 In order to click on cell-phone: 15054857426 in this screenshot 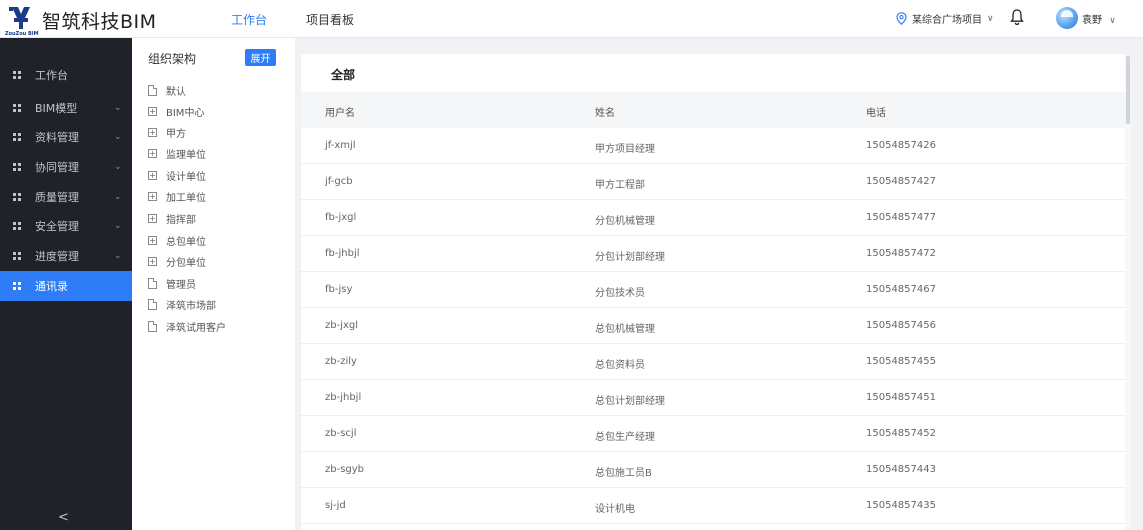, I will do `click(901, 145)`.